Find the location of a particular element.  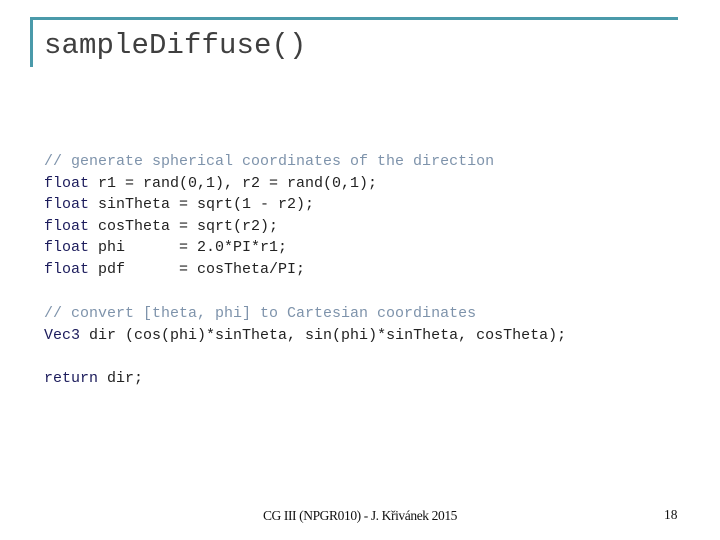

slide-title: sampleDiffuse() is located at coordinates (175, 45).